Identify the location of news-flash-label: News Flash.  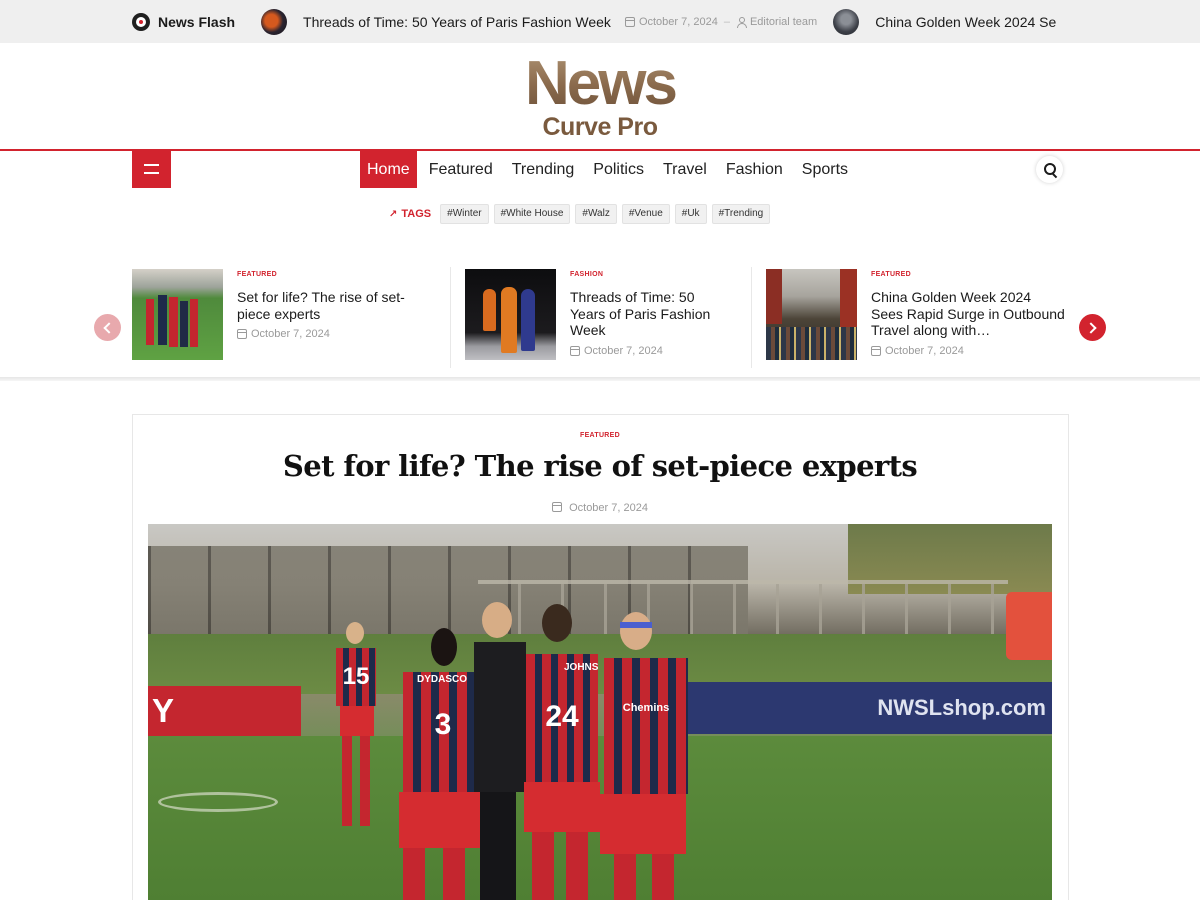
(197, 21).